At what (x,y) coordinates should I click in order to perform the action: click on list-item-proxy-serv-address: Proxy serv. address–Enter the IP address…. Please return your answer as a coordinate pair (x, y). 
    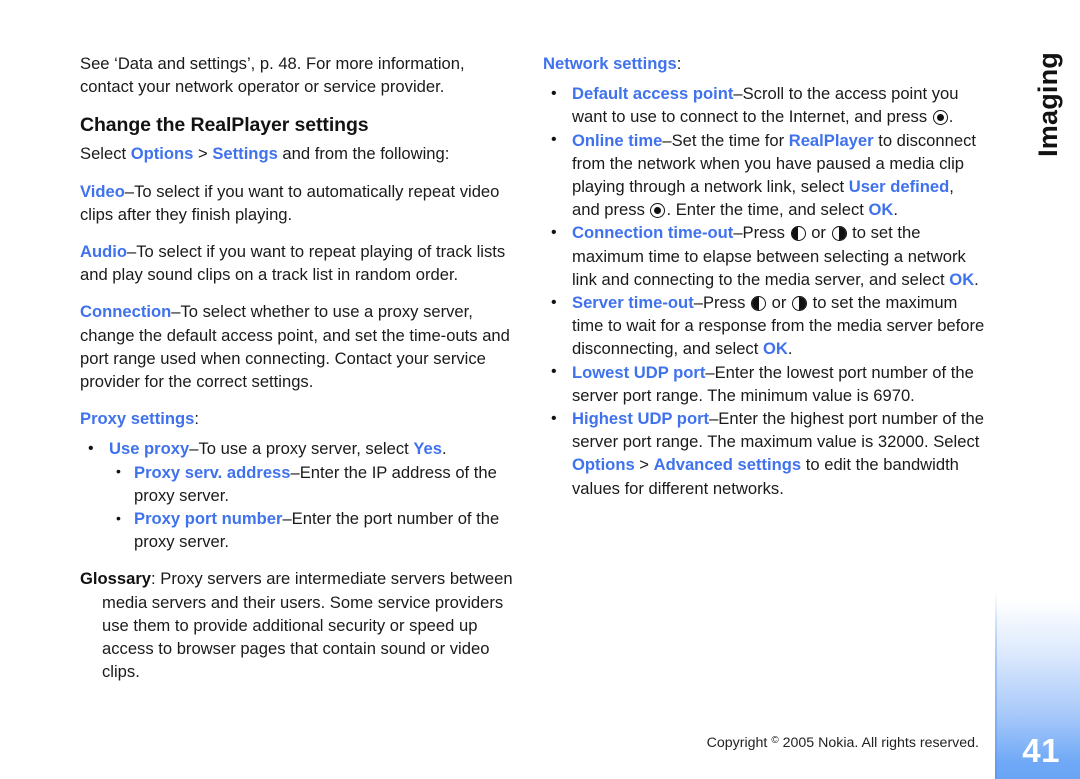
    Looking at the image, I should click on (314, 483).